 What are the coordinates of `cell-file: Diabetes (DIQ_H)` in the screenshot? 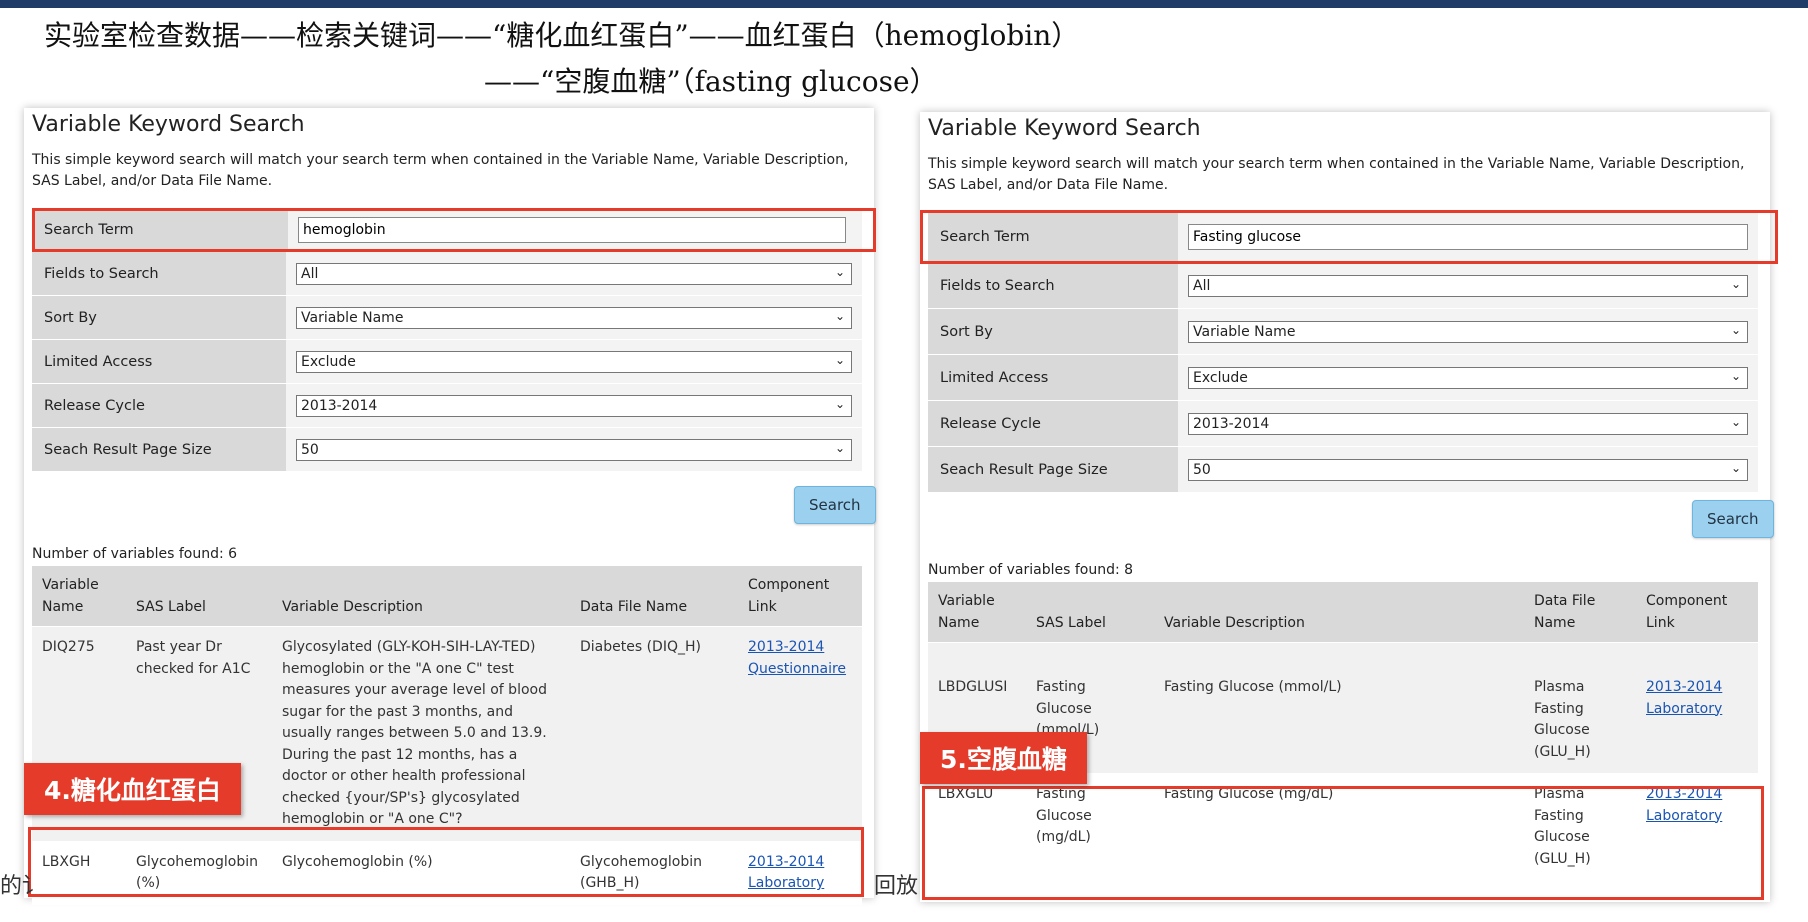 It's located at (654, 733).